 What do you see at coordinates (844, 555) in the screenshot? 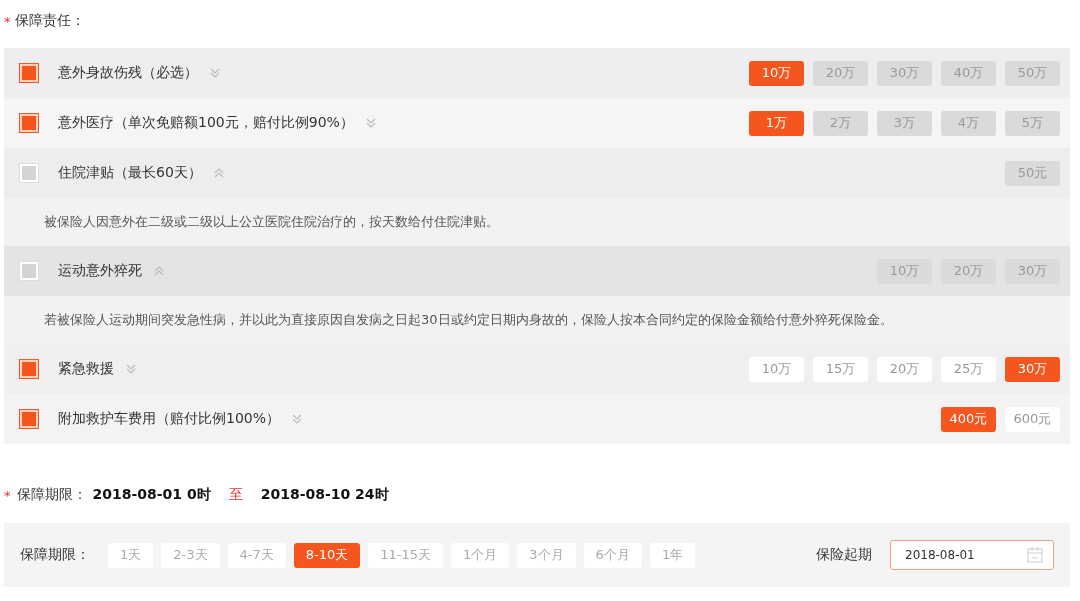
I see `start-date-label: 保险起期` at bounding box center [844, 555].